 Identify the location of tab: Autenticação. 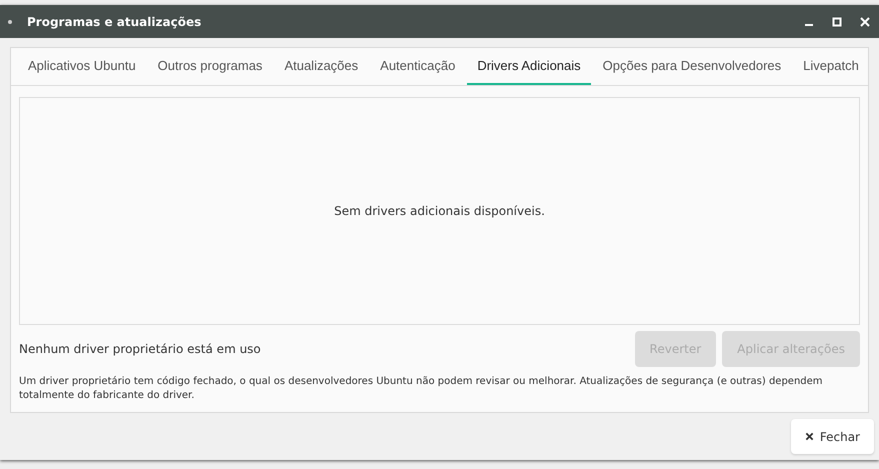
(418, 66).